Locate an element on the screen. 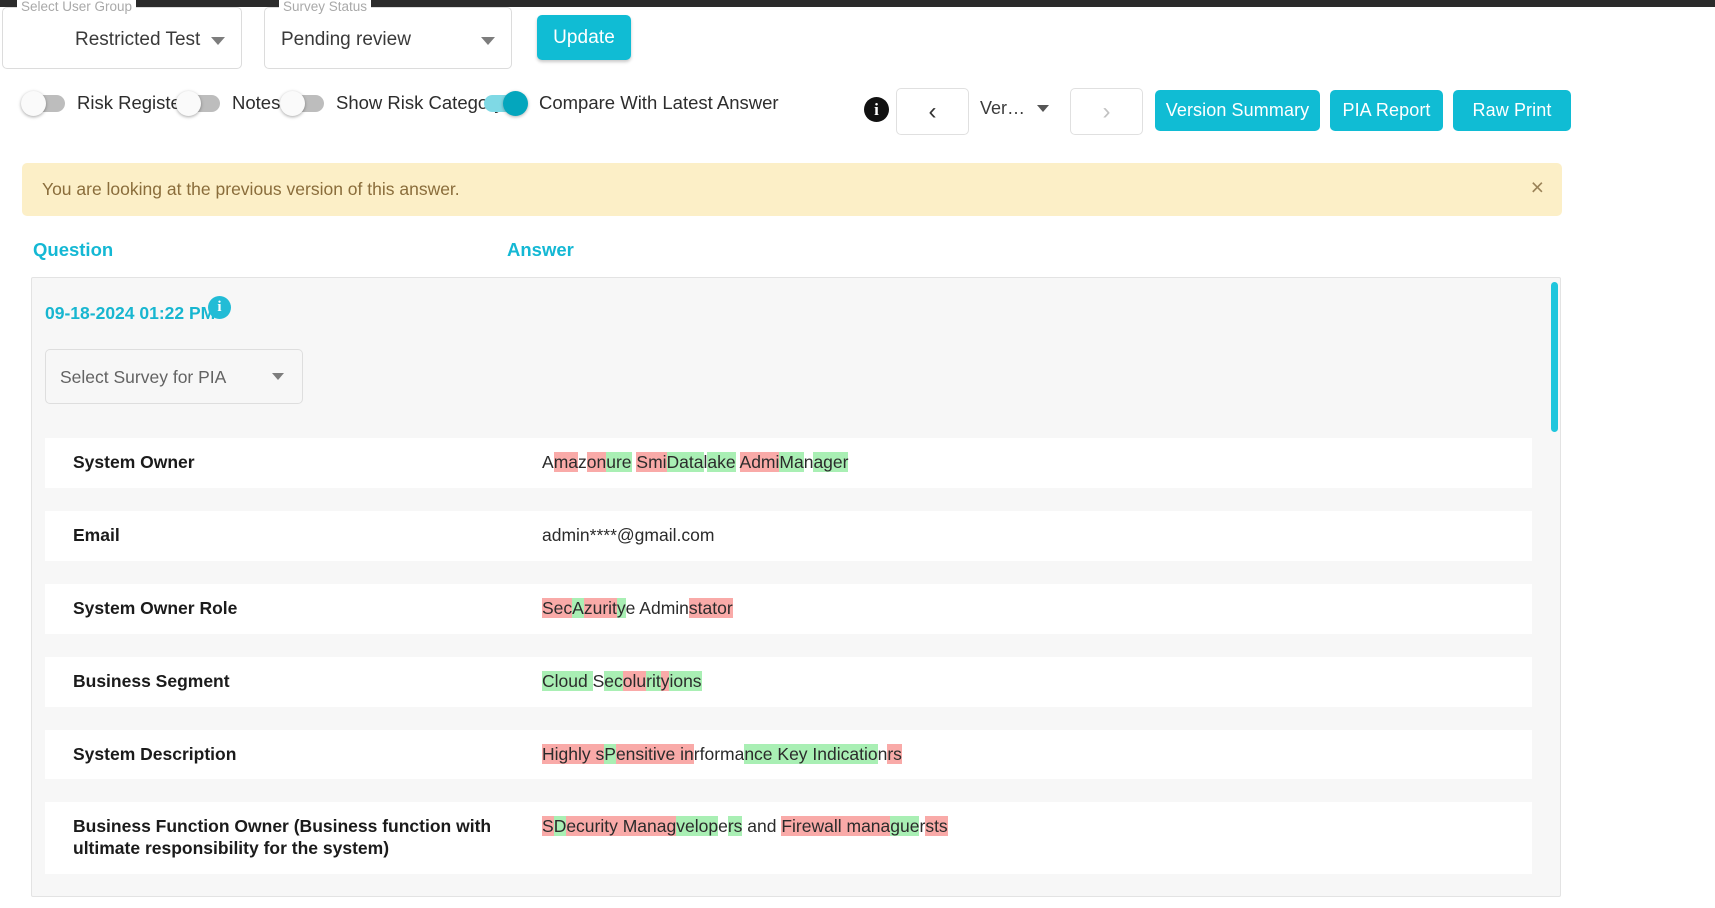 This screenshot has height=908, width=1715. column-header-question: Question is located at coordinates (73, 249).